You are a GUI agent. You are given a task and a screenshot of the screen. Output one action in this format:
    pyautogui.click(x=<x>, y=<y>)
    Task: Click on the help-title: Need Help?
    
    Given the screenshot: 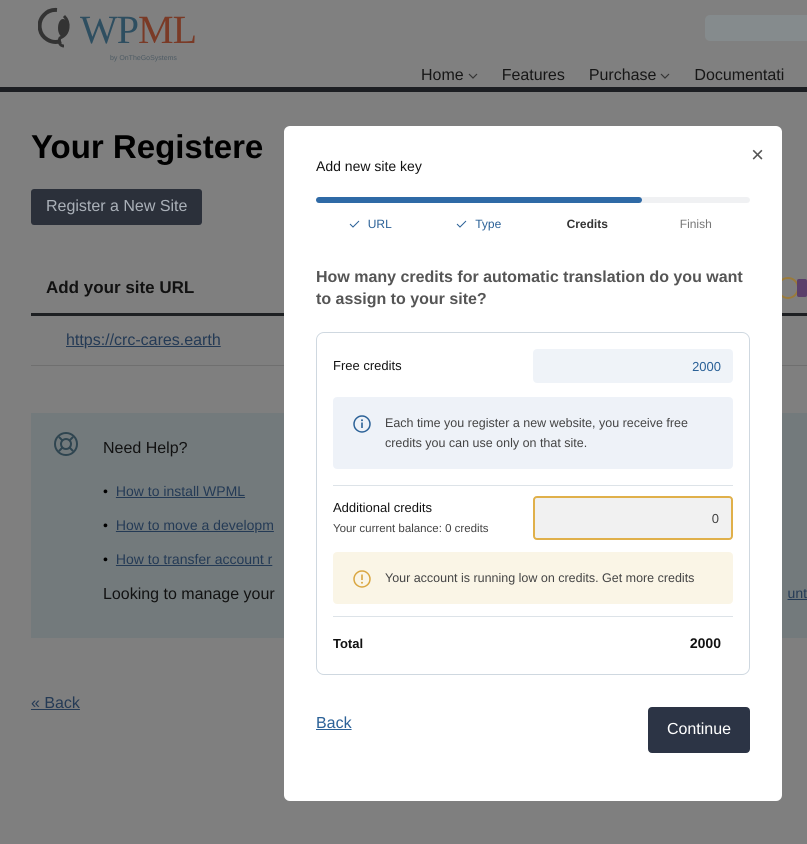 What is the action you would take?
    pyautogui.click(x=145, y=449)
    